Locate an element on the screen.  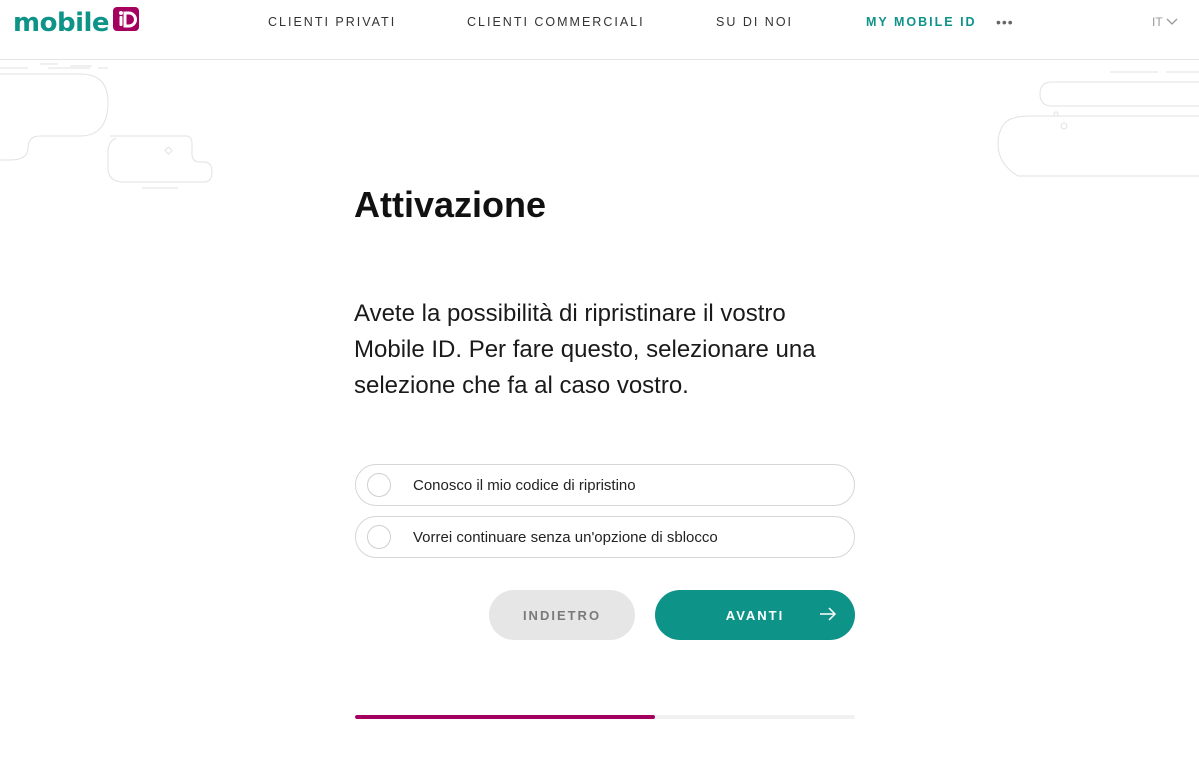
next-button: AVANTI is located at coordinates (755, 615).